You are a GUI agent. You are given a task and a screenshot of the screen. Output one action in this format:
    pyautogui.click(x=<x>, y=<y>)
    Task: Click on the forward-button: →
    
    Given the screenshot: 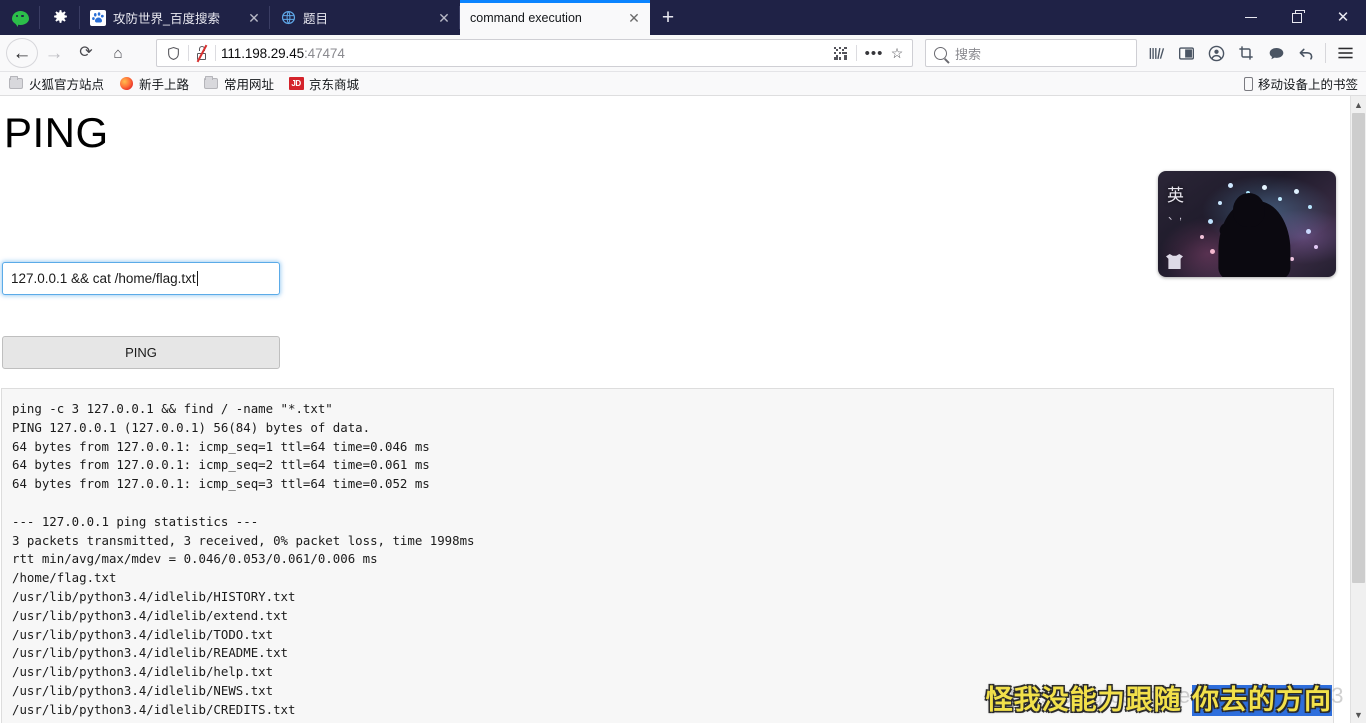 What is the action you would take?
    pyautogui.click(x=54, y=53)
    